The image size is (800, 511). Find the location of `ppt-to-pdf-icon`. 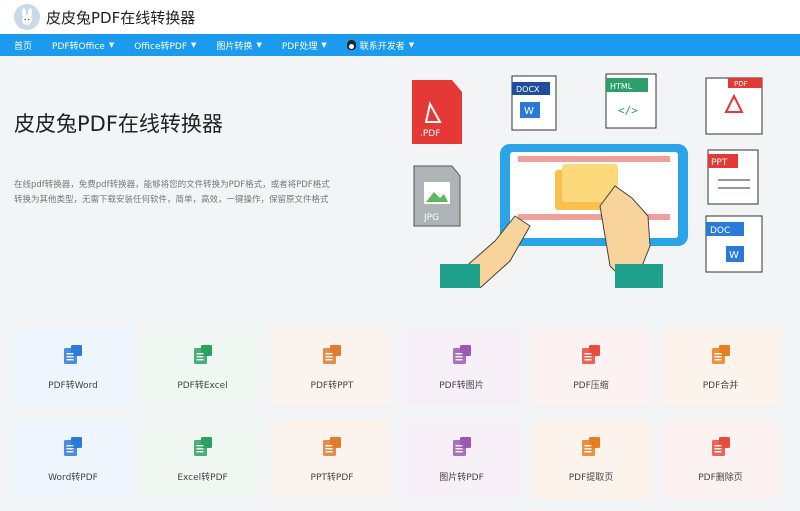

ppt-to-pdf-icon is located at coordinates (332, 447).